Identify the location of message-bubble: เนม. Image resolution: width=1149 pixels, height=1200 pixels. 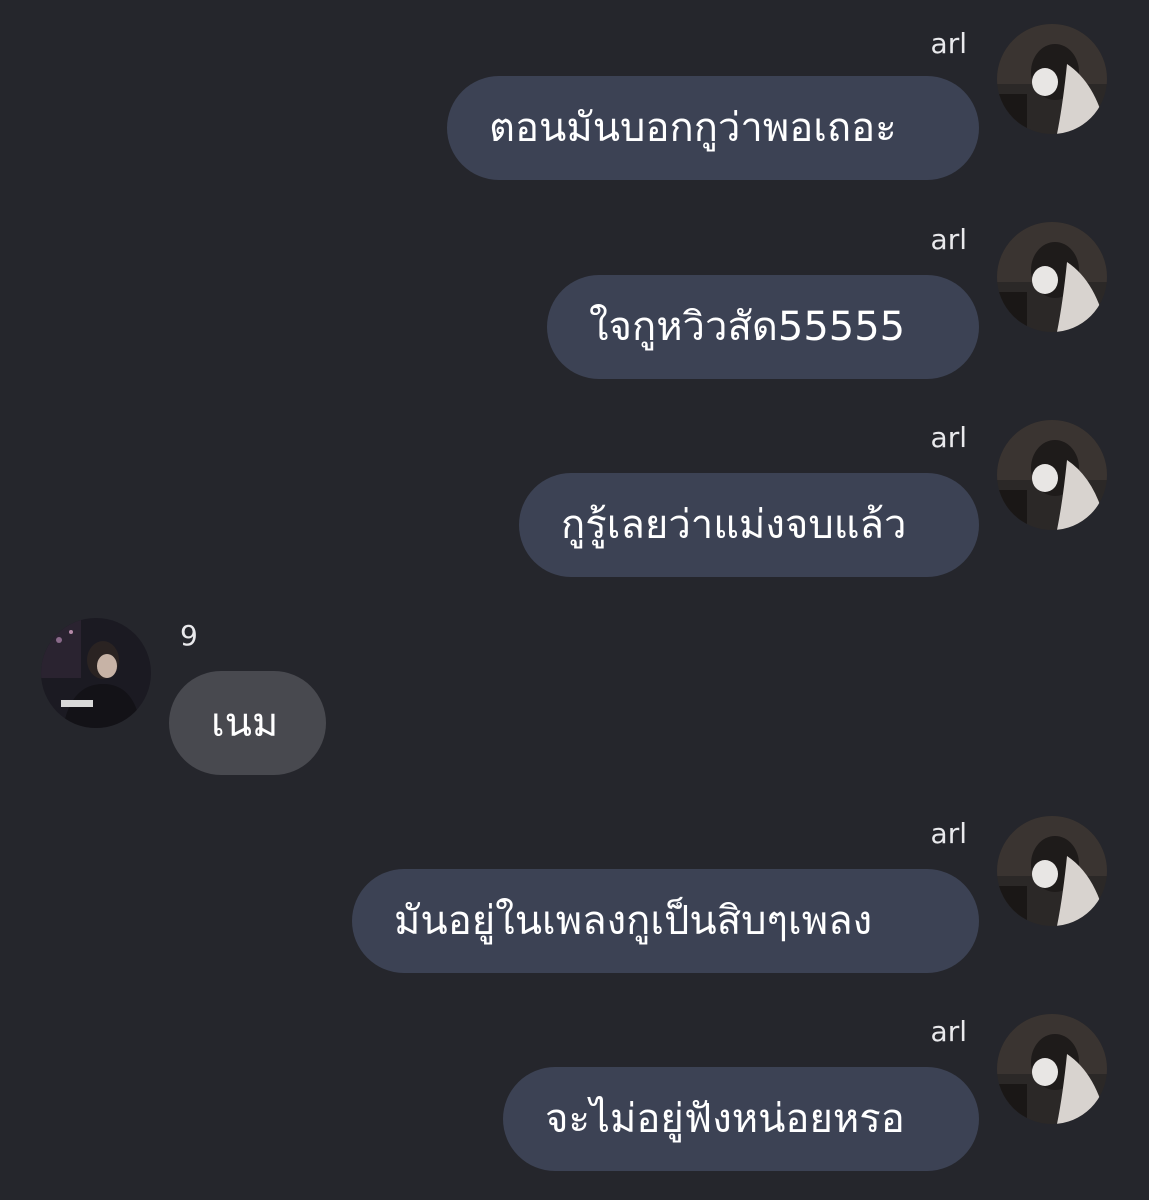
(247, 723).